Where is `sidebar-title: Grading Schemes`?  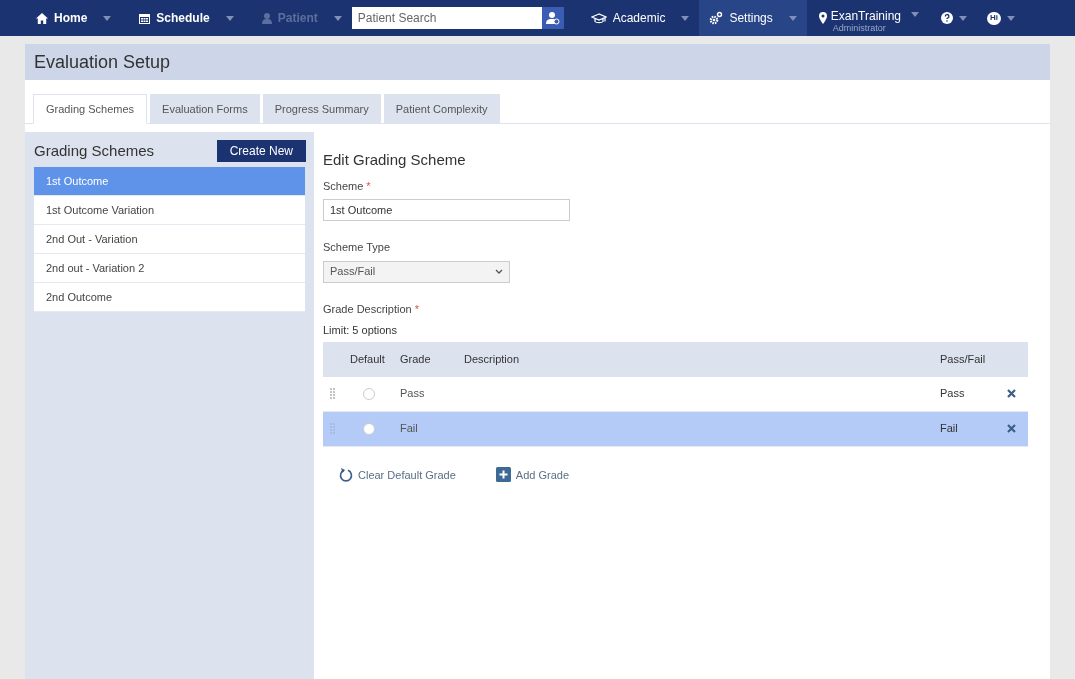
sidebar-title: Grading Schemes is located at coordinates (94, 150).